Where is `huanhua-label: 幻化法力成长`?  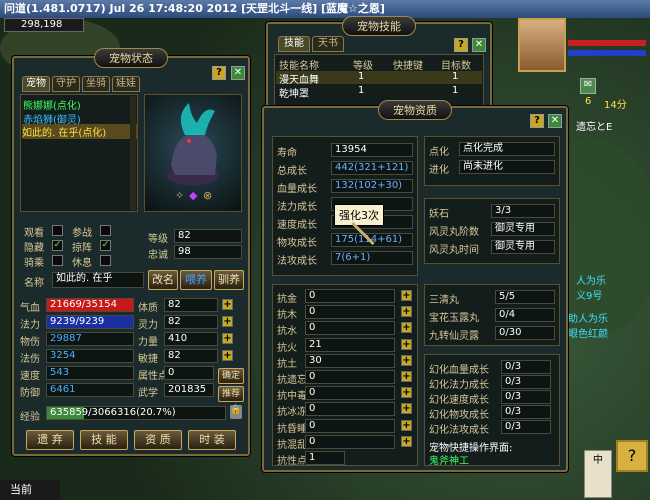
huanhua-label: 幻化法力成长 is located at coordinates (459, 385).